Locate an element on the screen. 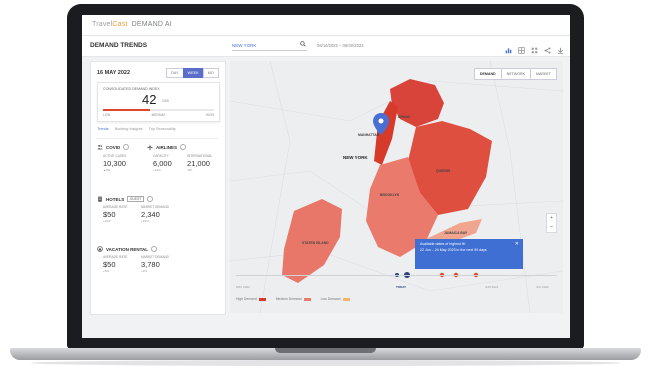 This screenshot has height=369, width=651. tab-booking-insights: Booking Insights is located at coordinates (129, 129).